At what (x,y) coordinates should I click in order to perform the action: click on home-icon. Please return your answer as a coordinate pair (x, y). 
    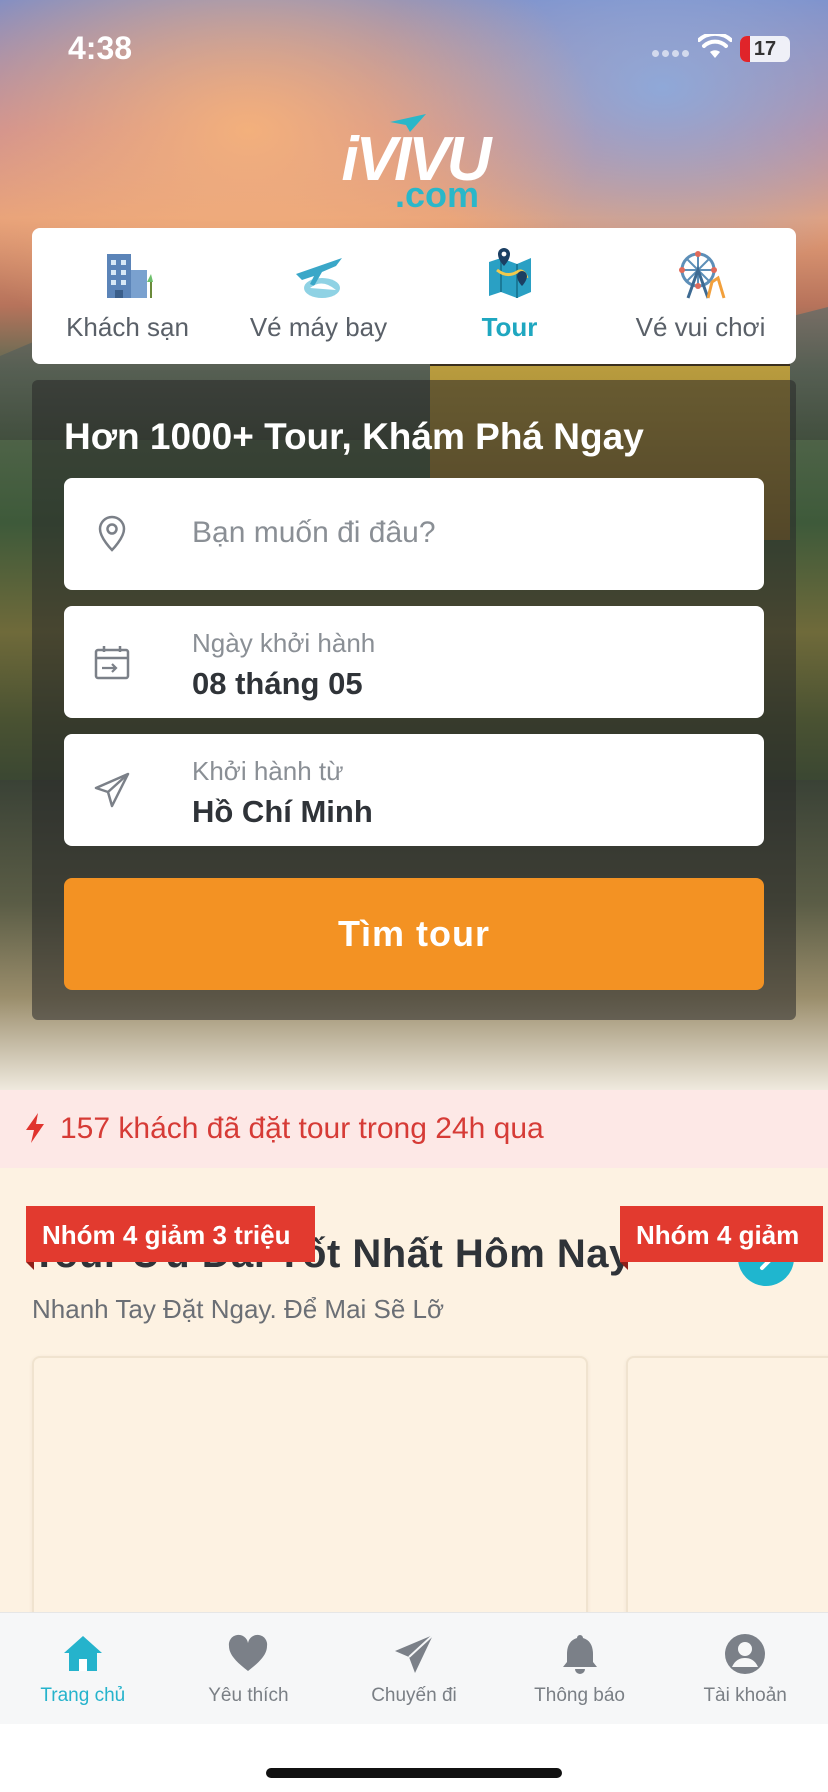
    Looking at the image, I should click on (82, 1653).